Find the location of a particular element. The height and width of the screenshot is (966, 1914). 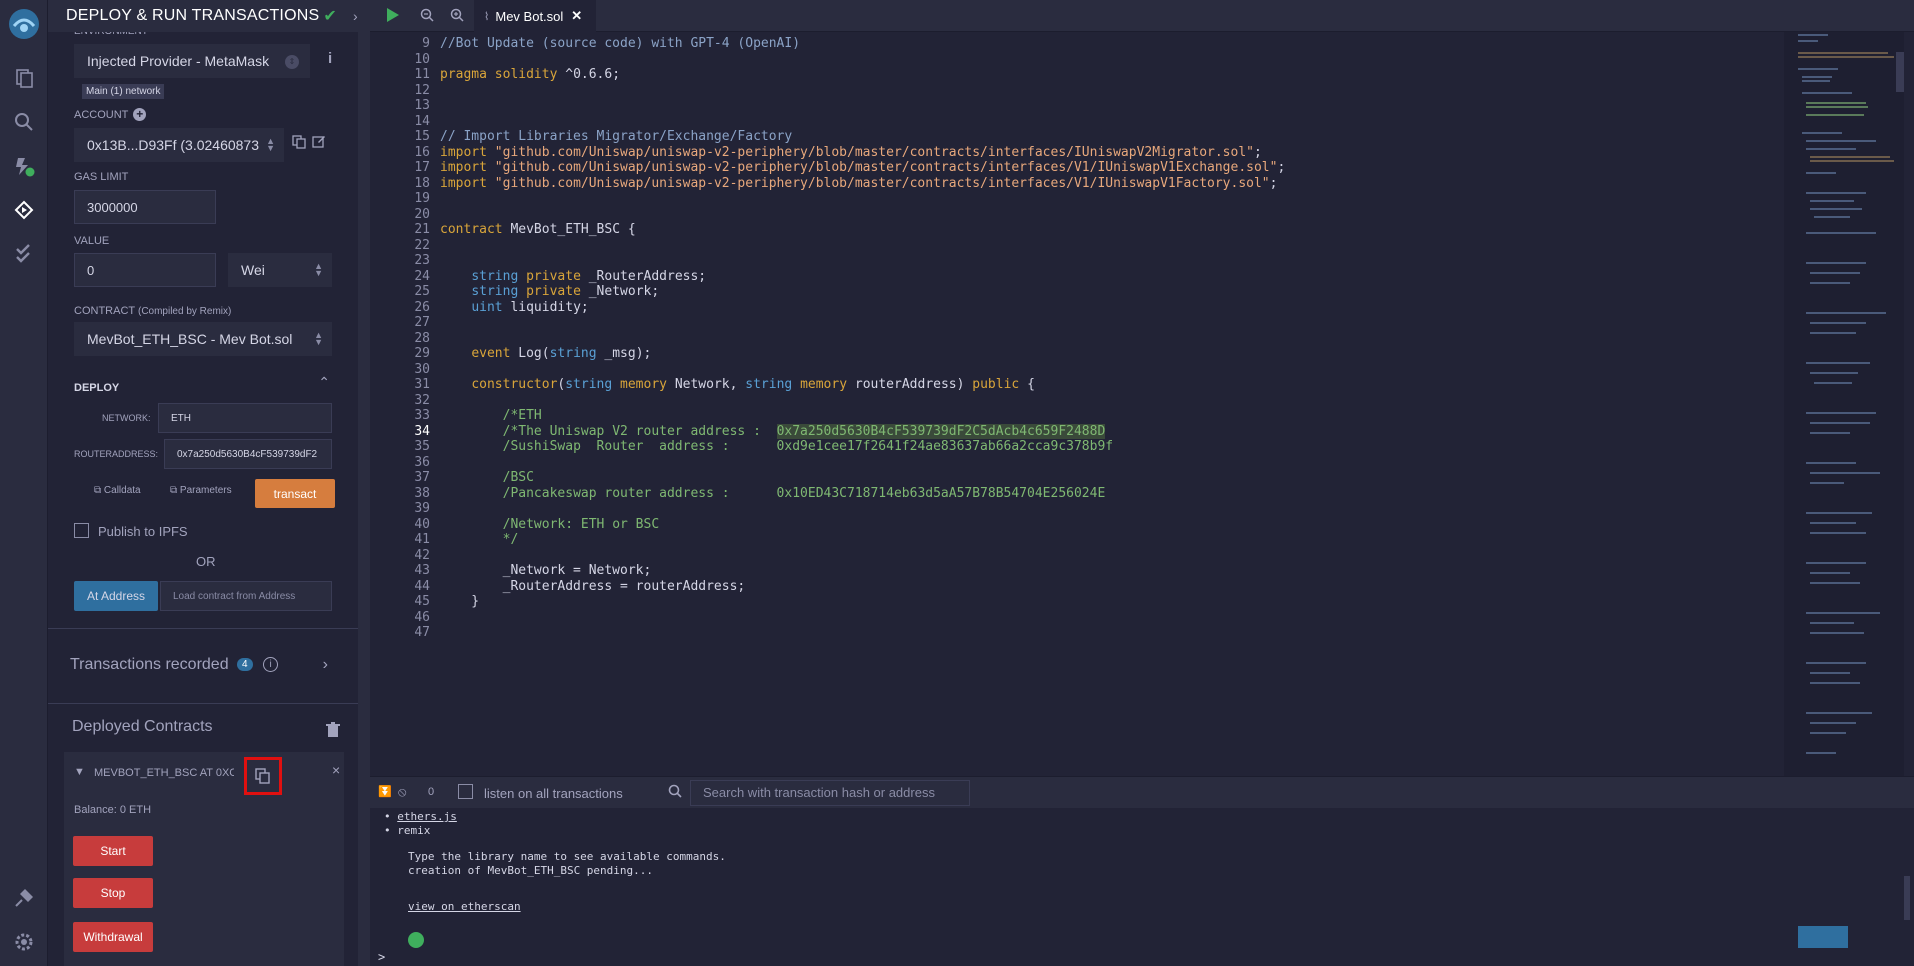

zoom-out-icon is located at coordinates (427, 17).